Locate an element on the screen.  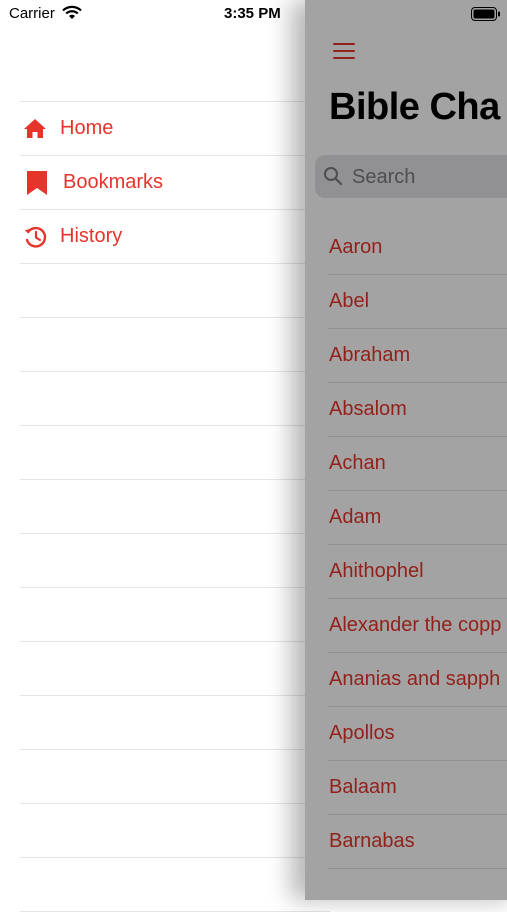
carrier-label: Carrier is located at coordinates (32, 13).